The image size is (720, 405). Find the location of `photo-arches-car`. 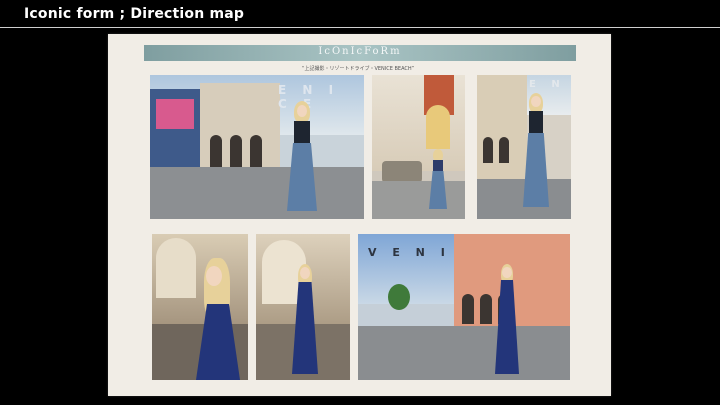

photo-arches-car is located at coordinates (418, 147).